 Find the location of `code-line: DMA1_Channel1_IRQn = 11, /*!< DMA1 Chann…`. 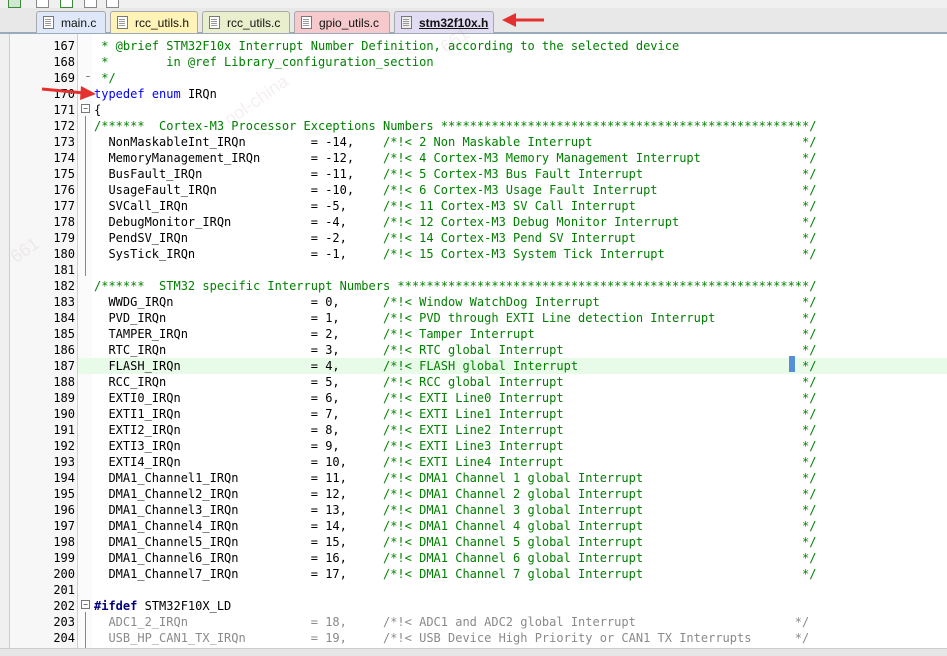

code-line: DMA1_Channel1_IRQn = 11, /*!< DMA1 Chann… is located at coordinates (455, 478).